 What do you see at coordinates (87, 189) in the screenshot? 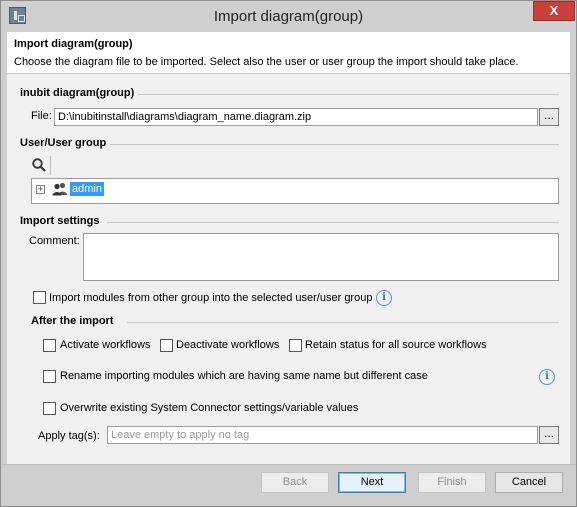
I see `tree-item-admin: admin` at bounding box center [87, 189].